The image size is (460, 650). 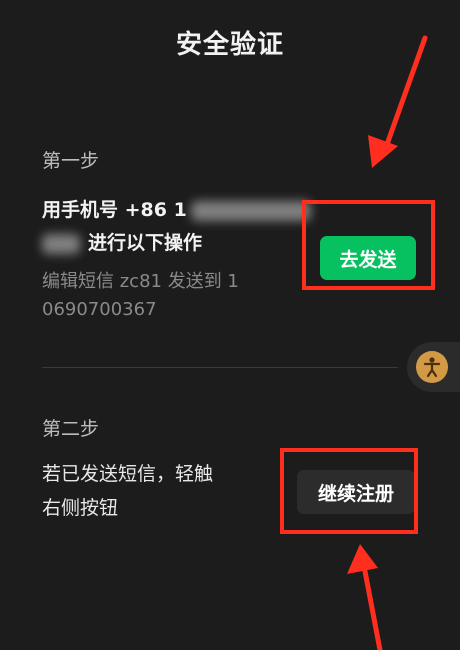 What do you see at coordinates (398, 101) in the screenshot?
I see `arrow-to-send-icon` at bounding box center [398, 101].